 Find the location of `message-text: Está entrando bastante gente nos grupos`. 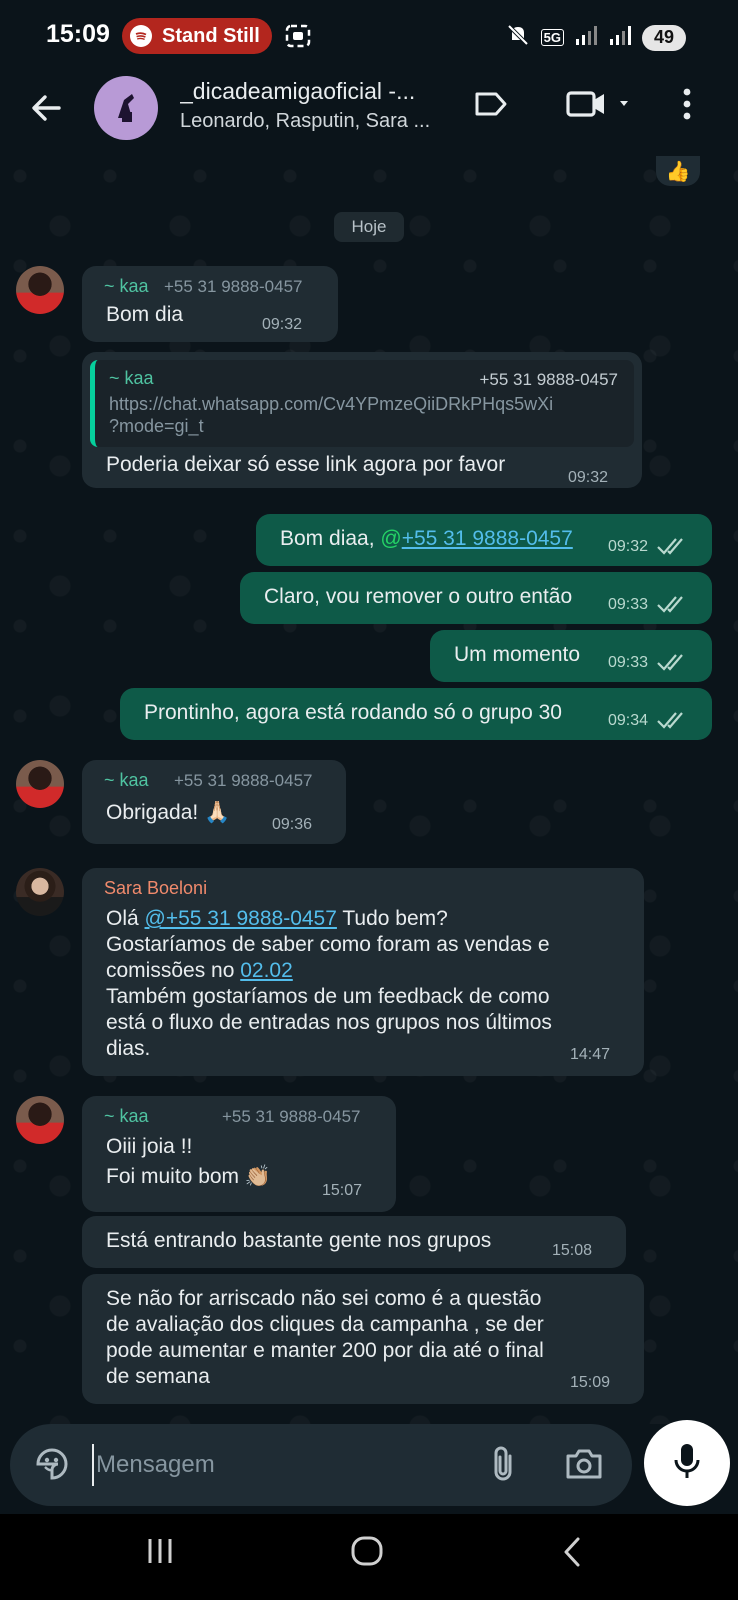

message-text: Está entrando bastante gente nos grupos is located at coordinates (299, 1240).